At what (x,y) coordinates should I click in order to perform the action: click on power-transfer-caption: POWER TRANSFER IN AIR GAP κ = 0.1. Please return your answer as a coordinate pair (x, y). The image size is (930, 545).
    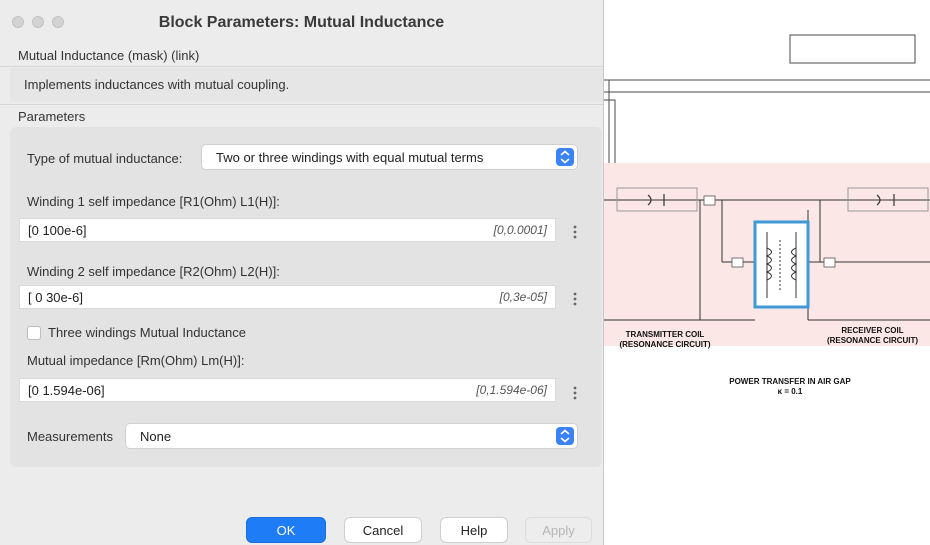
    Looking at the image, I should click on (790, 386).